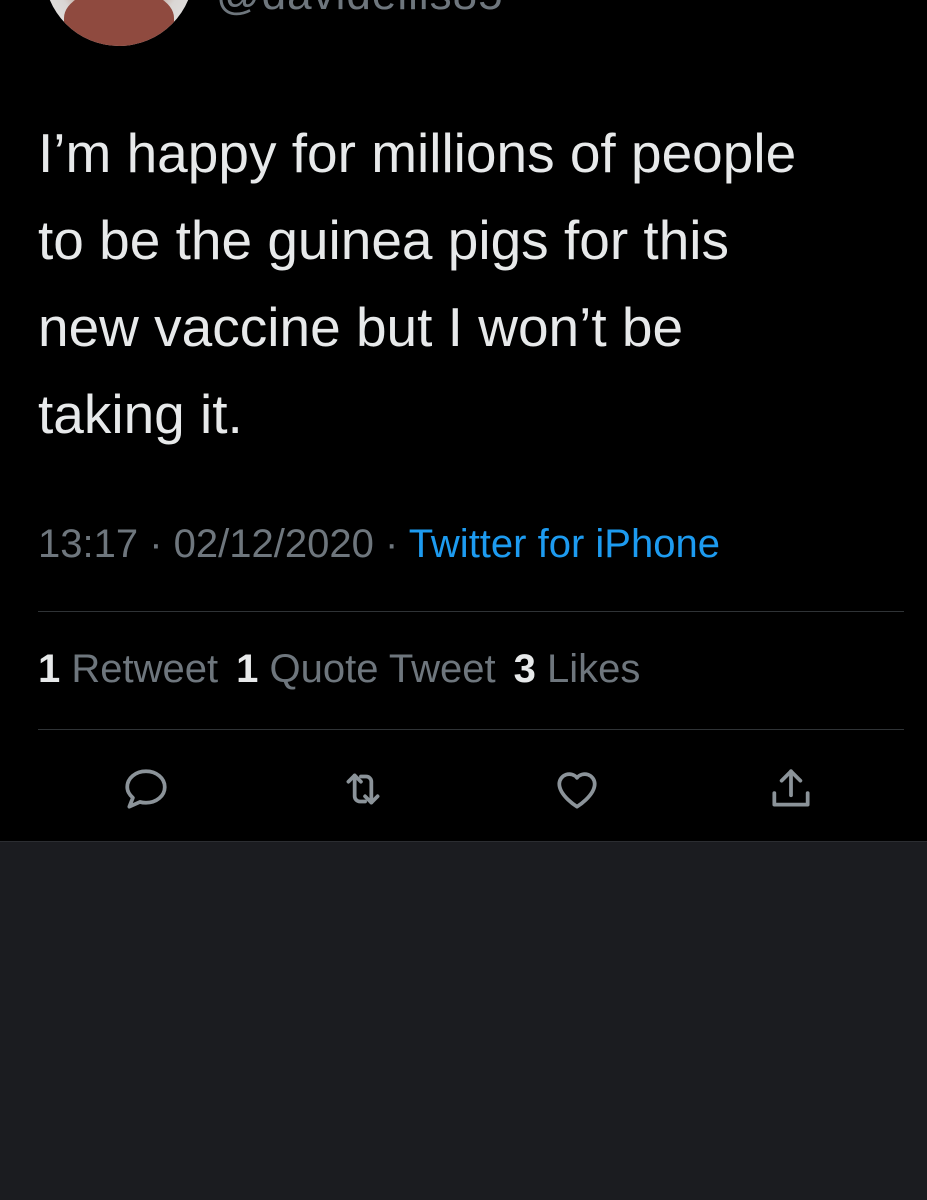  I want to click on tweet-stats: 1 Retweet 1 Quote Tweet 3 Likes, so click(348, 669).